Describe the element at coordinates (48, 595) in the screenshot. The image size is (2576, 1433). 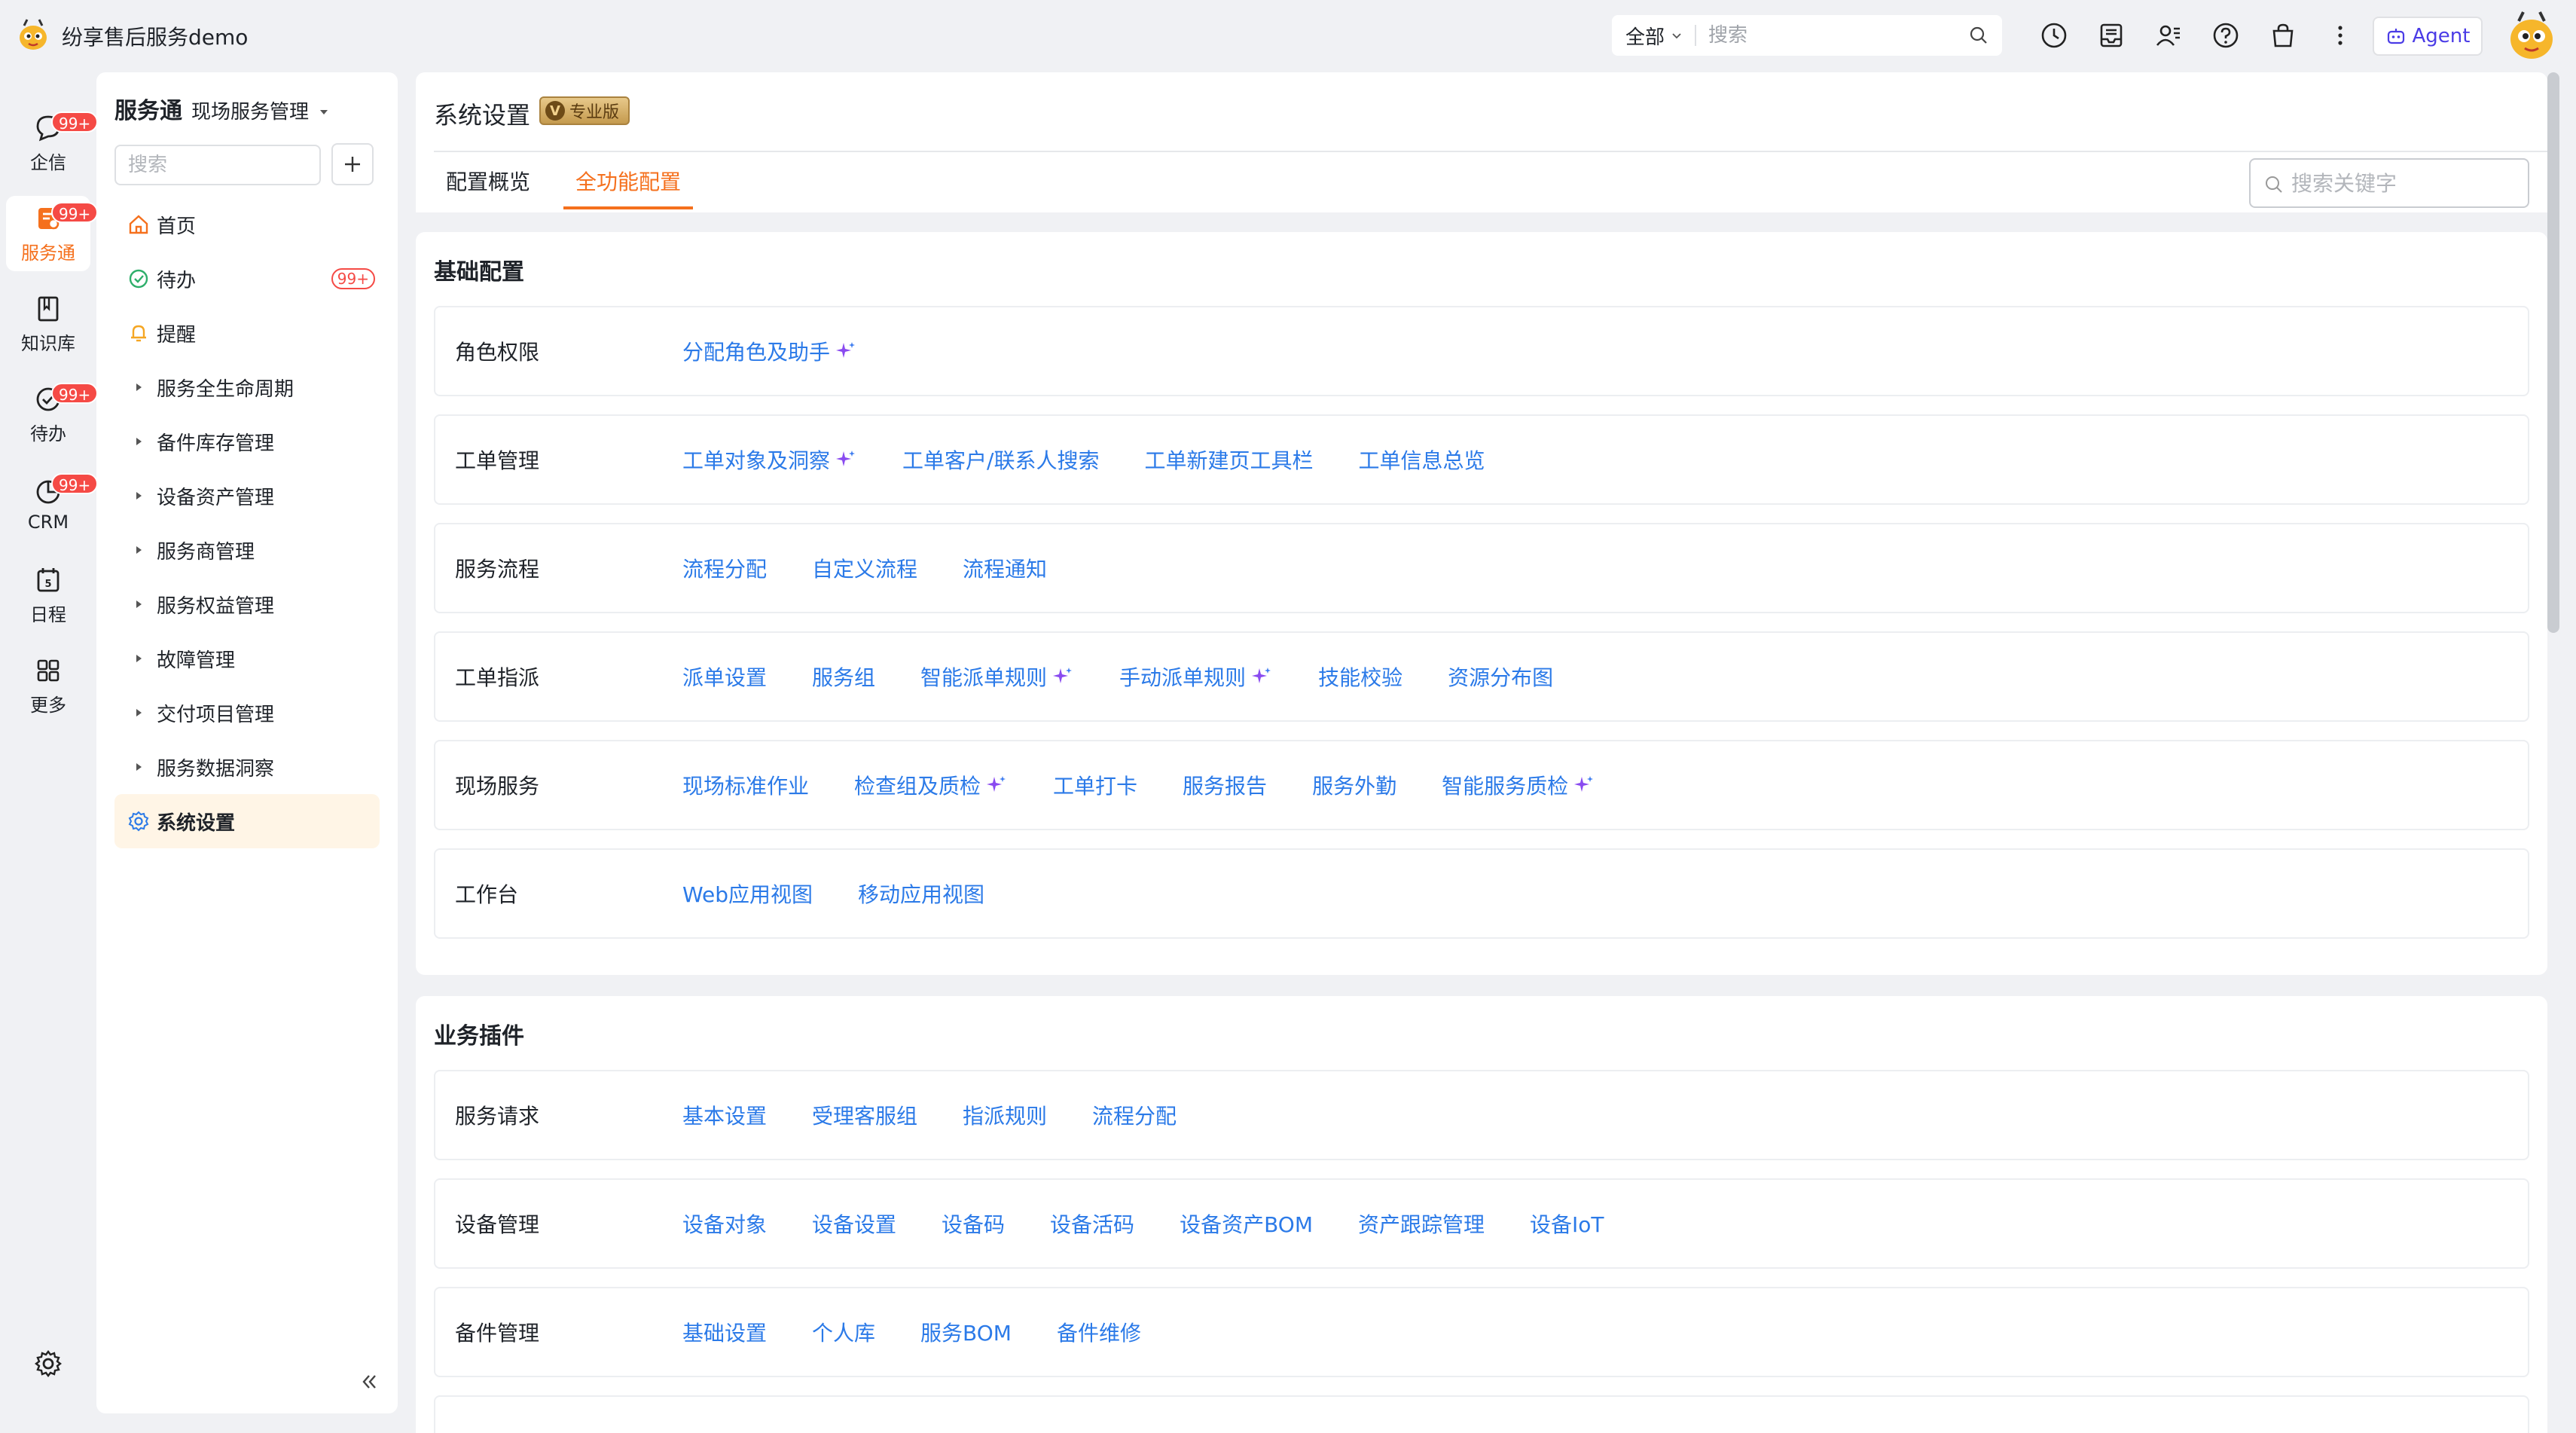
I see `rail-item-calendar: 5 日程` at that location.